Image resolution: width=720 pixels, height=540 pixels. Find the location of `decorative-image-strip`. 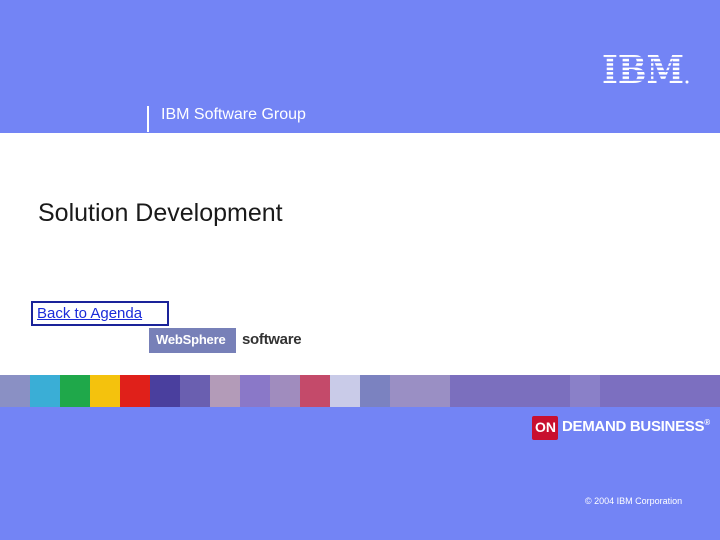

decorative-image-strip is located at coordinates (360, 391).